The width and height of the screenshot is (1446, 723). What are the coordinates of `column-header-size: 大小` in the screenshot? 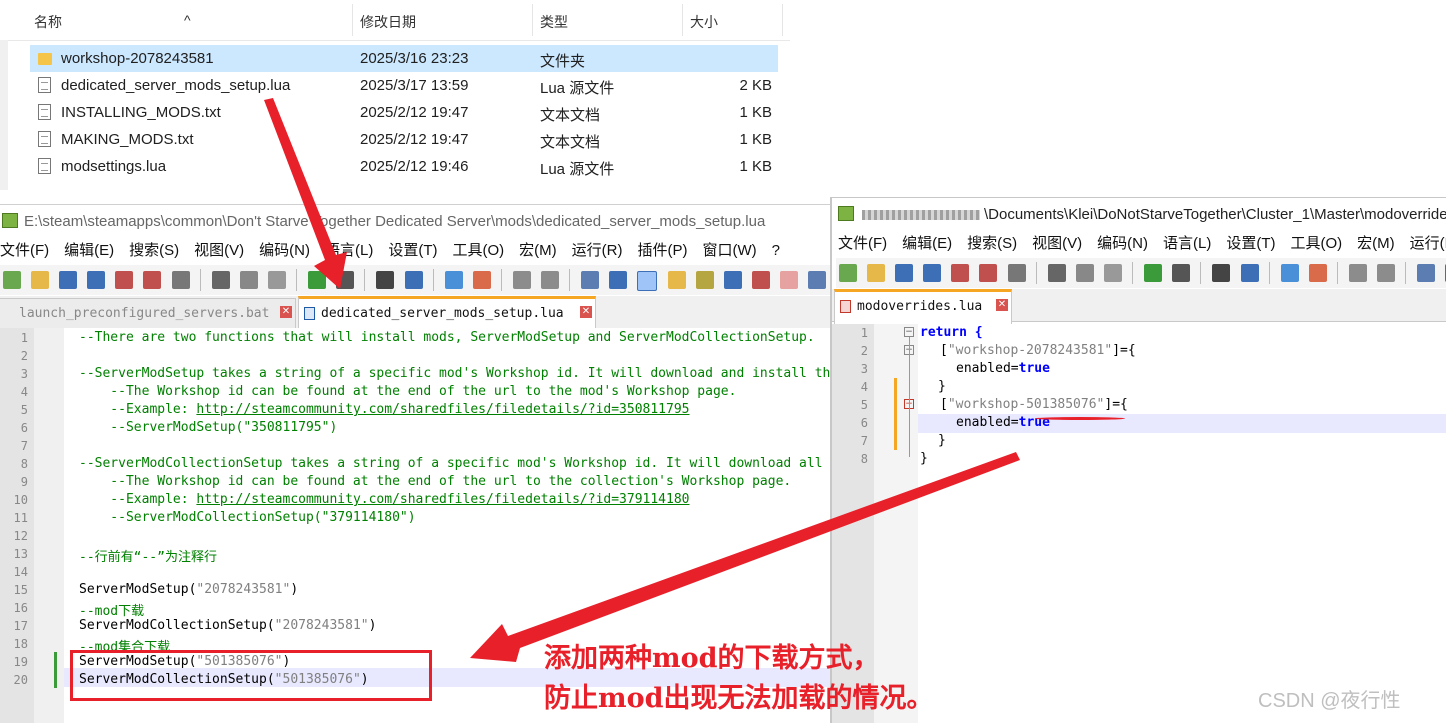 It's located at (704, 22).